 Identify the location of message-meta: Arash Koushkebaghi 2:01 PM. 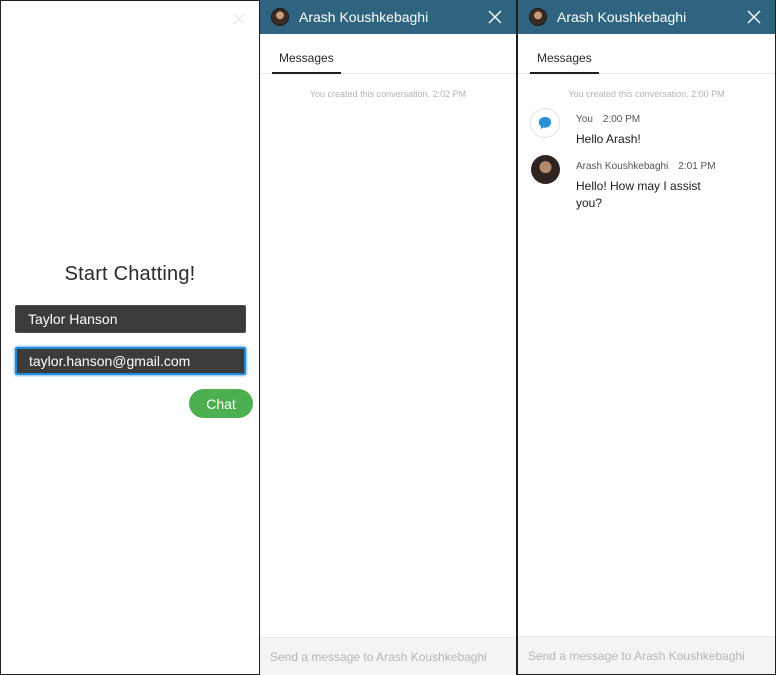
(646, 166).